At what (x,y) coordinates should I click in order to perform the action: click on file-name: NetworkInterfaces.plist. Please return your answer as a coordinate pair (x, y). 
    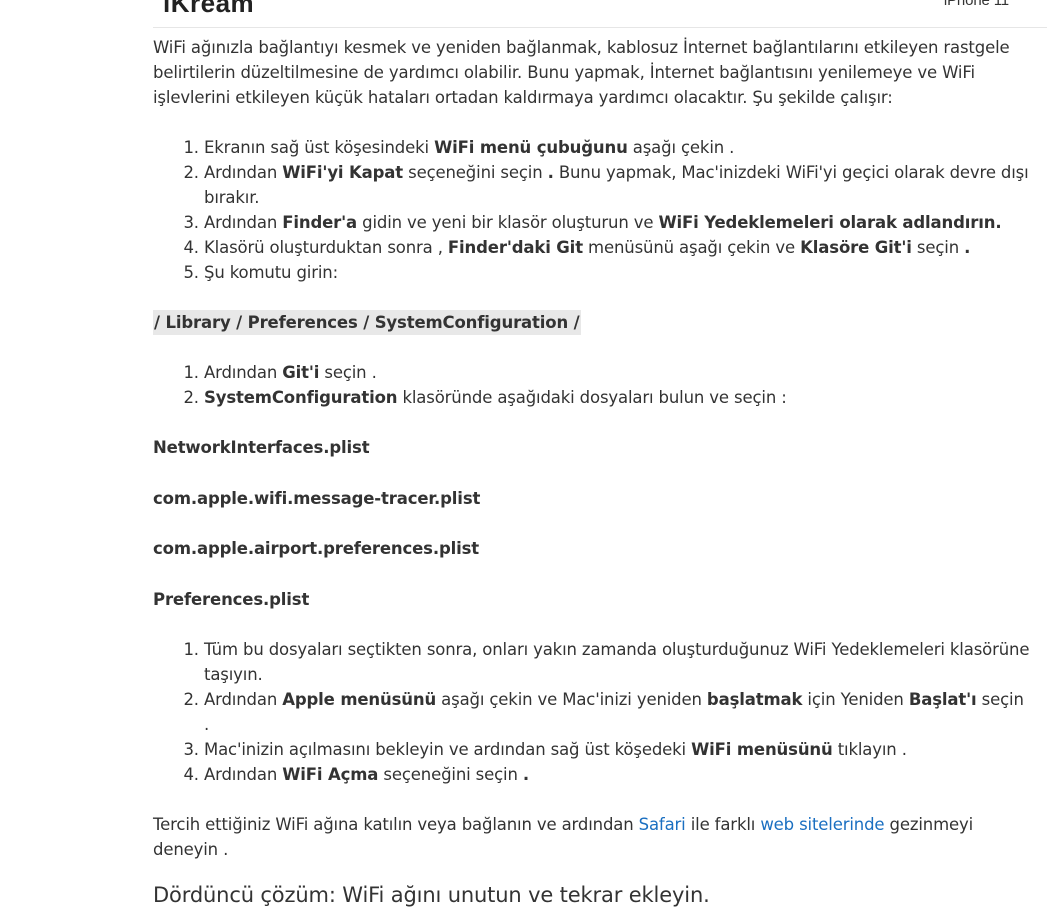
    Looking at the image, I should click on (261, 447).